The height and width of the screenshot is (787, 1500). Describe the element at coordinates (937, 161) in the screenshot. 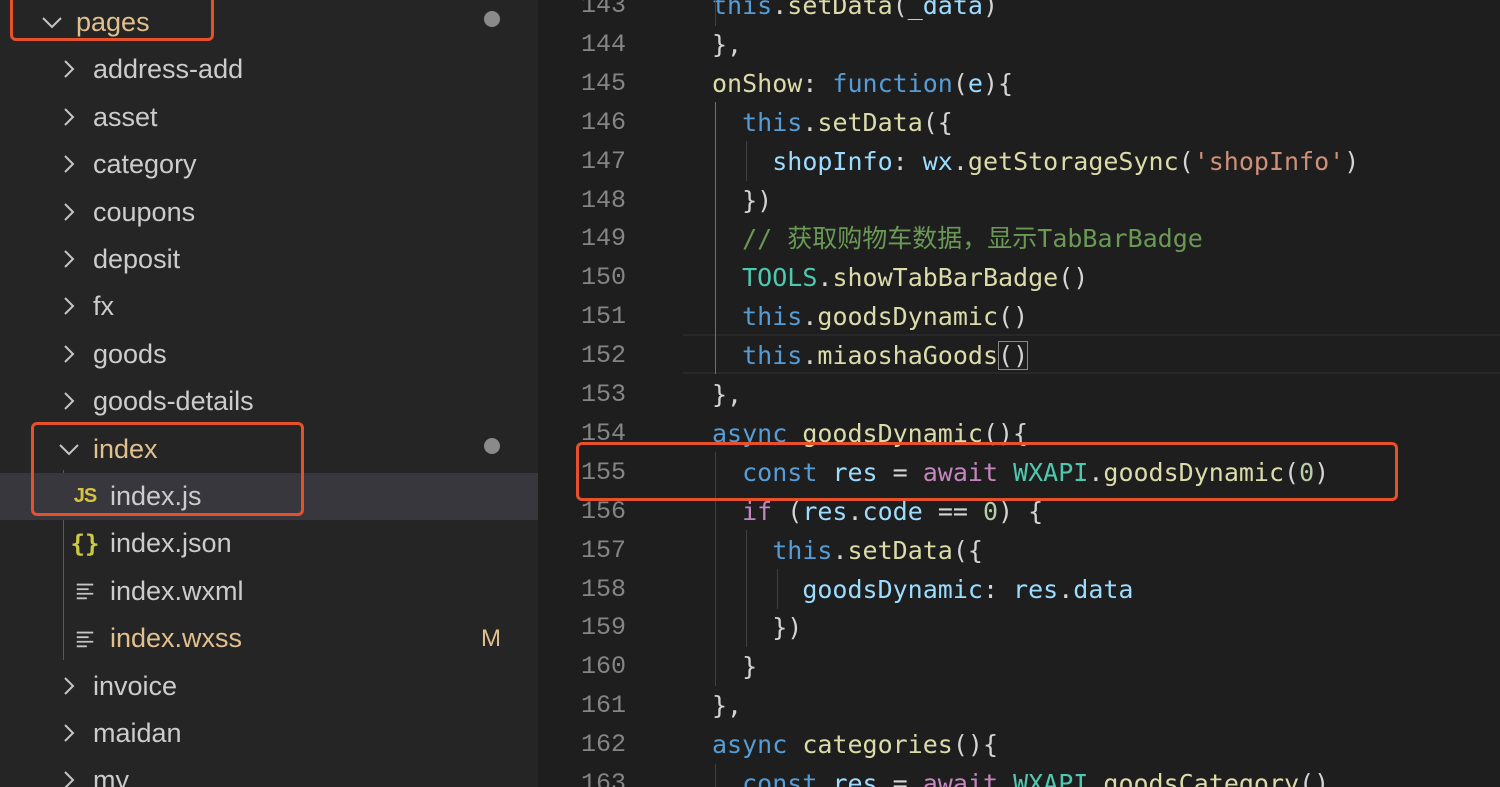

I see `code-token: wx` at that location.